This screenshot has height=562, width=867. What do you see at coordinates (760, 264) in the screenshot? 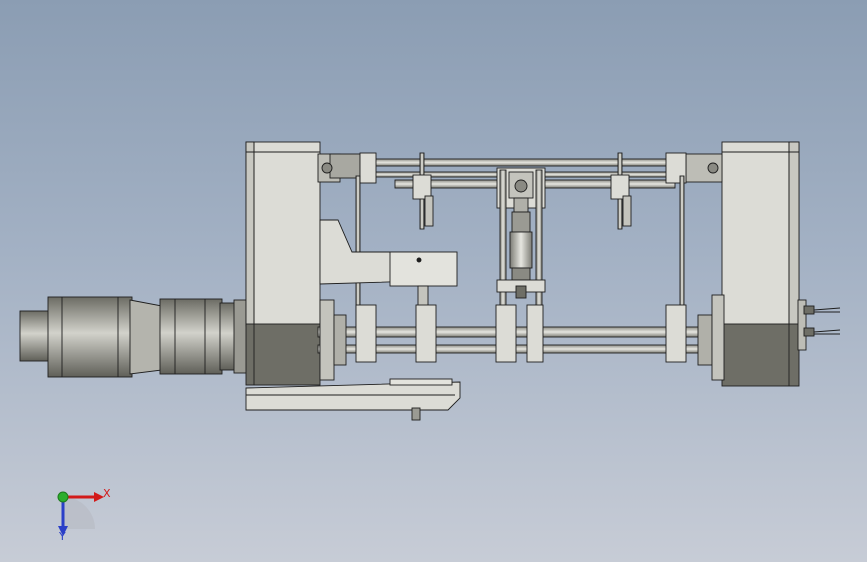
I see `right-frame-plate` at bounding box center [760, 264].